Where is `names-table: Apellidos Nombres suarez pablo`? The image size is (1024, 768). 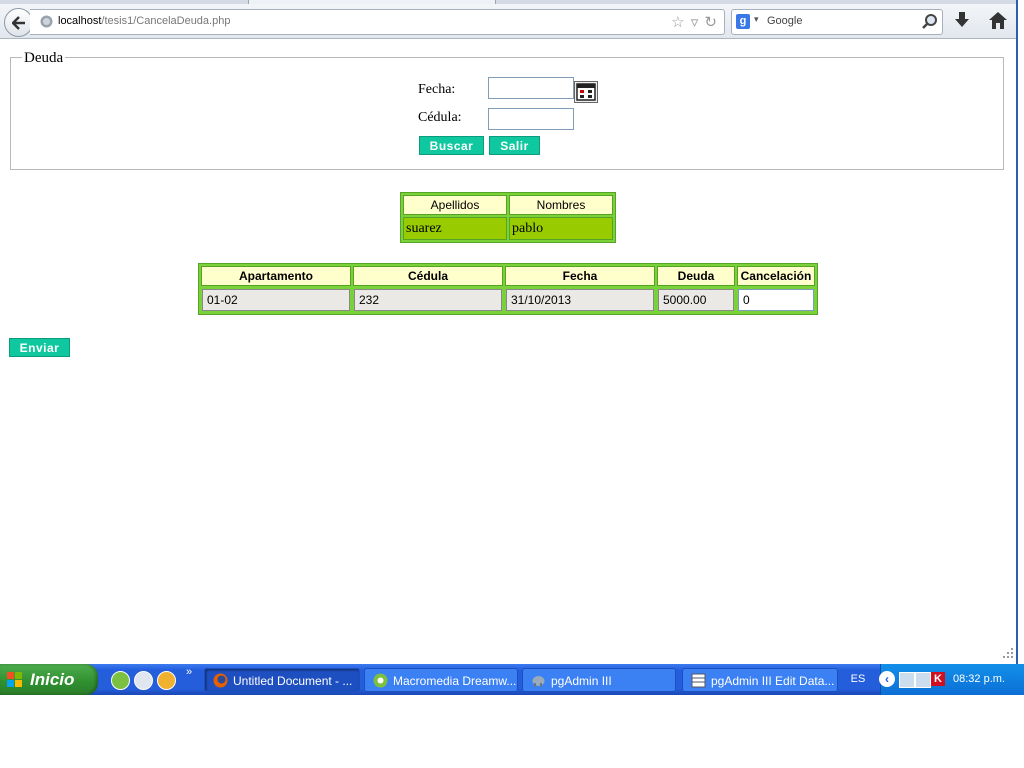
names-table: Apellidos Nombres suarez pablo is located at coordinates (508, 217).